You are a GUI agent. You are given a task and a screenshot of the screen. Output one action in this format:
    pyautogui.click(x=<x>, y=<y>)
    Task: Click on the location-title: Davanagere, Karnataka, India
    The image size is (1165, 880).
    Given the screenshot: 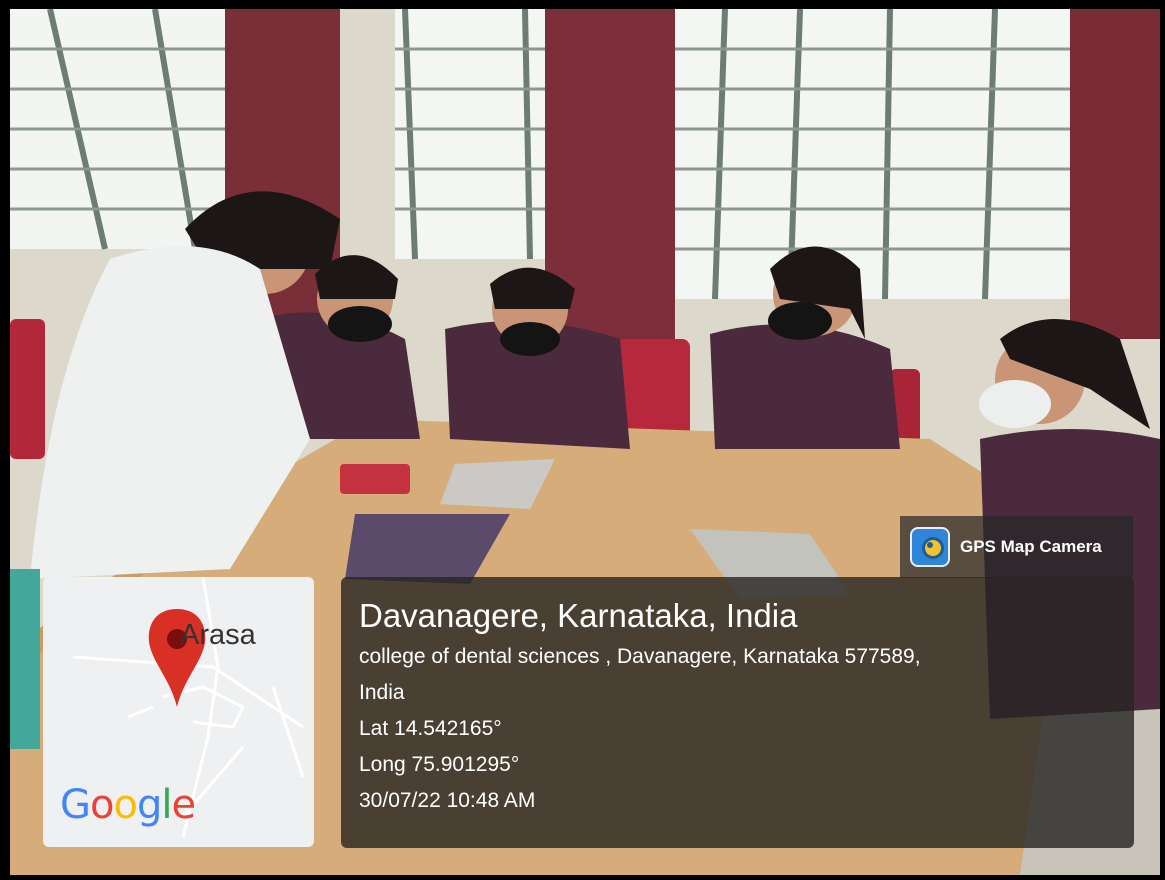 What is the action you would take?
    pyautogui.click(x=578, y=615)
    